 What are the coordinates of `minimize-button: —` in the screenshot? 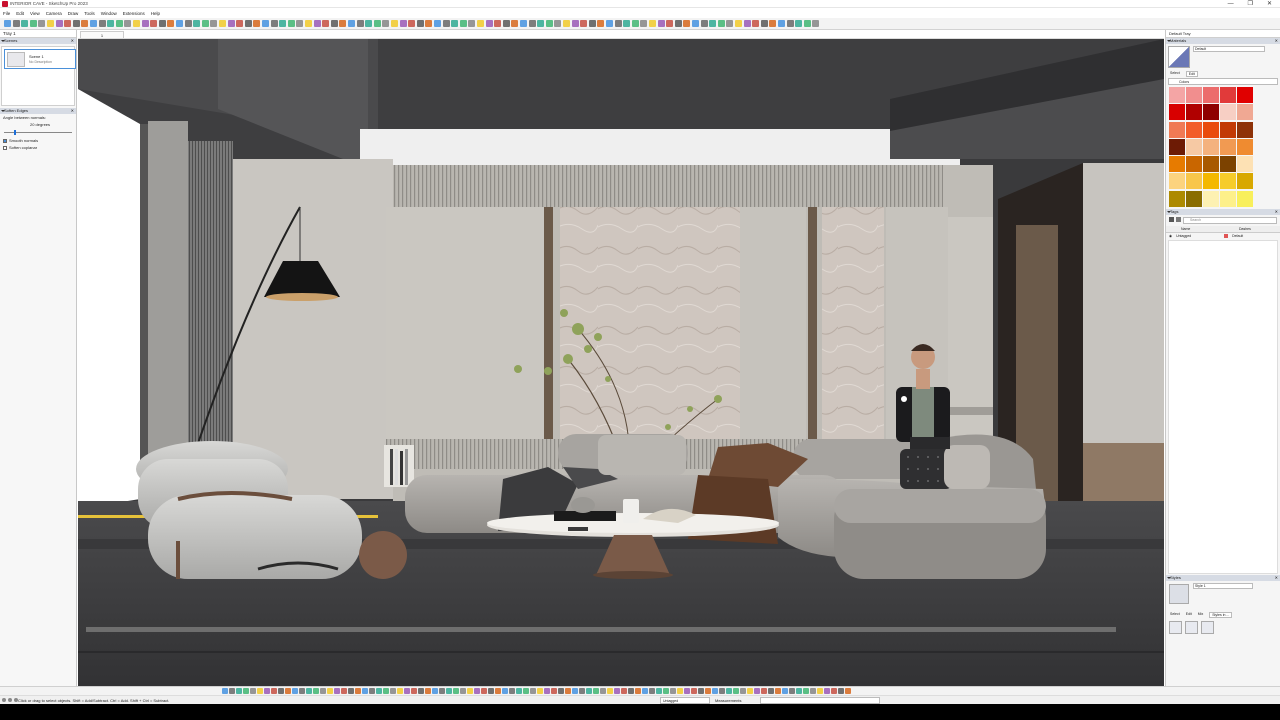 It's located at (1231, 4).